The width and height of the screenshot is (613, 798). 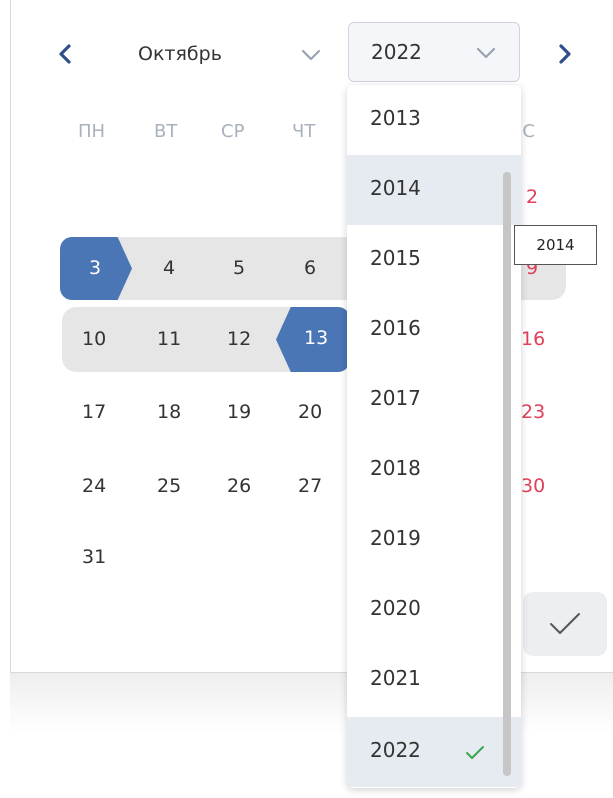 I want to click on year-option: 2015, so click(x=434, y=260).